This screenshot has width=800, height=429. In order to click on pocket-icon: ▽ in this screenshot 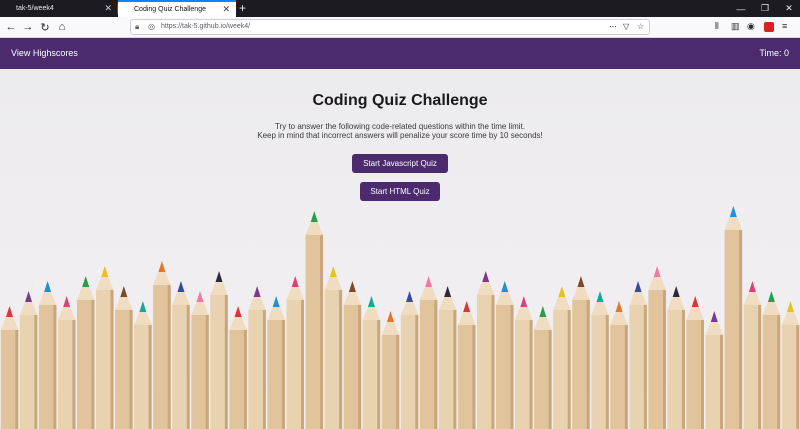, I will do `click(626, 26)`.